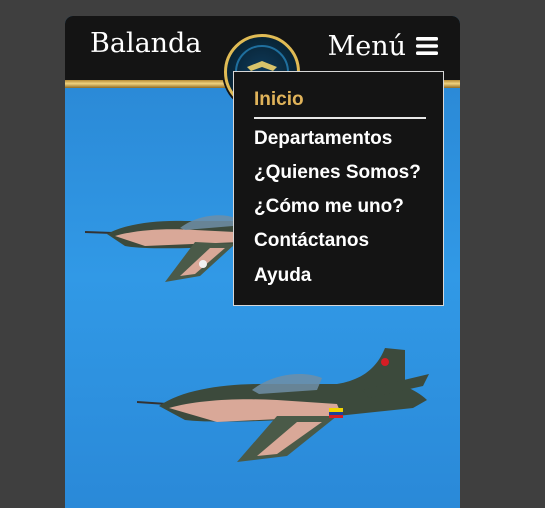 This screenshot has width=545, height=508. I want to click on nav-item-quienes-somos: ¿Quienes Somos?, so click(337, 173).